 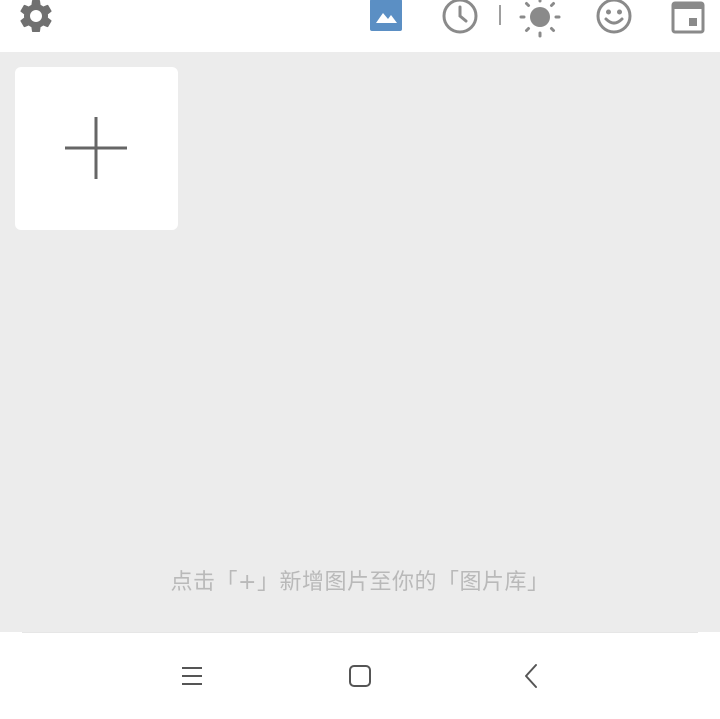 What do you see at coordinates (532, 677) in the screenshot?
I see `back-icon` at bounding box center [532, 677].